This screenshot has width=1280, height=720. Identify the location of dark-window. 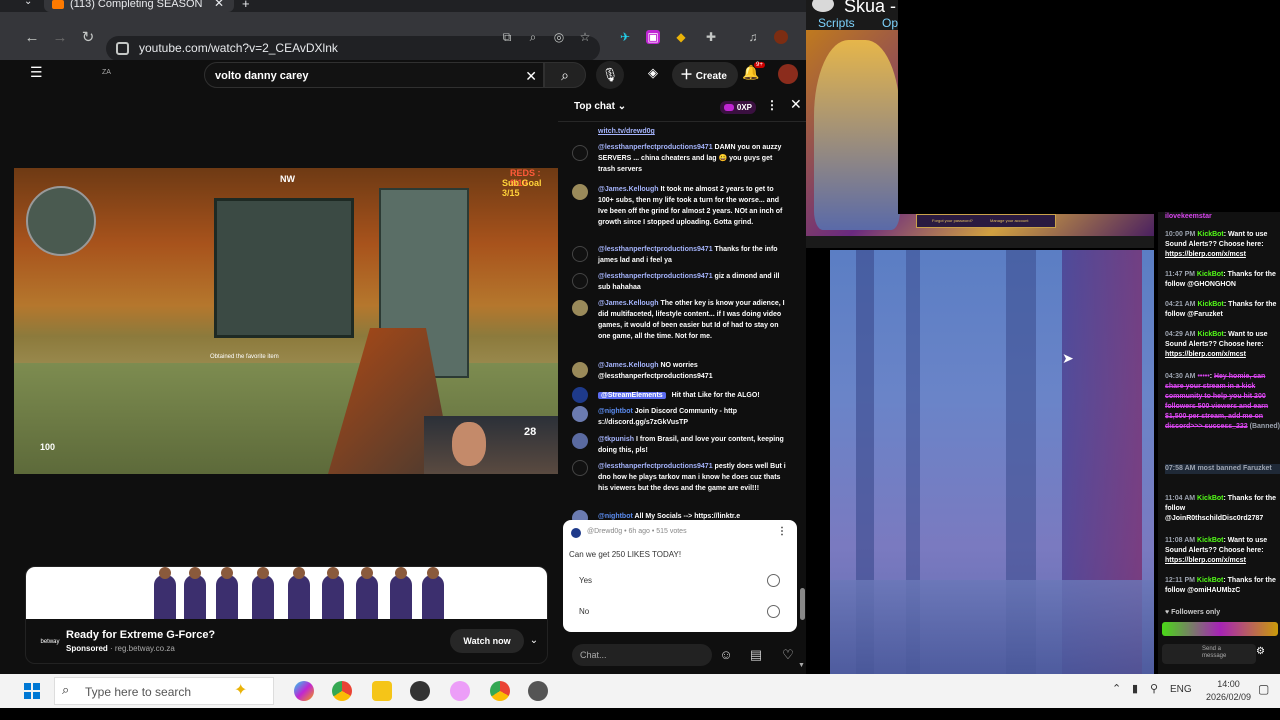
(1089, 107).